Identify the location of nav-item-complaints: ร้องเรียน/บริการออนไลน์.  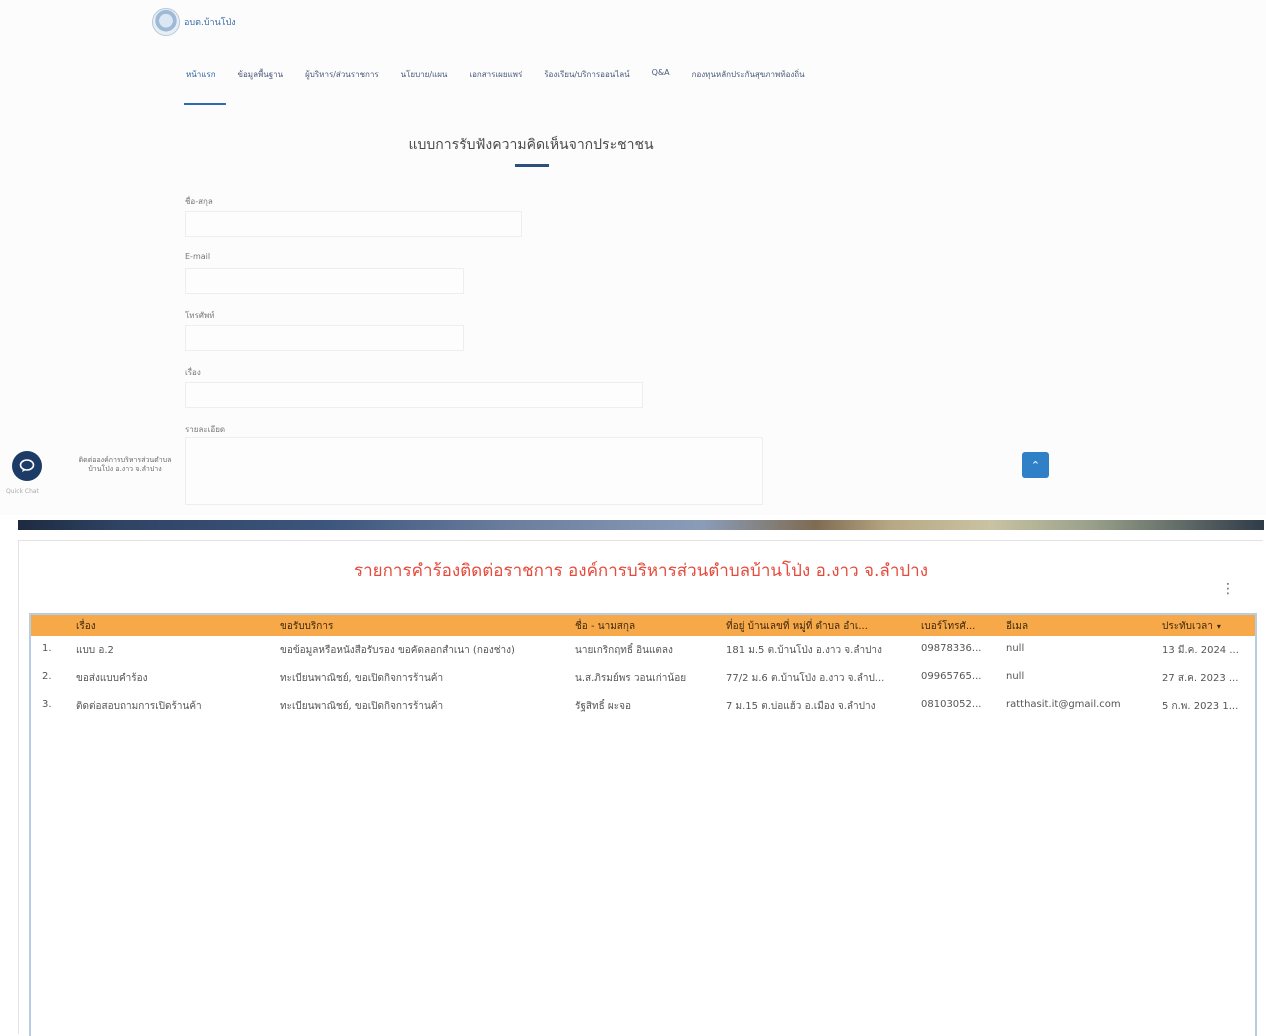
(586, 86).